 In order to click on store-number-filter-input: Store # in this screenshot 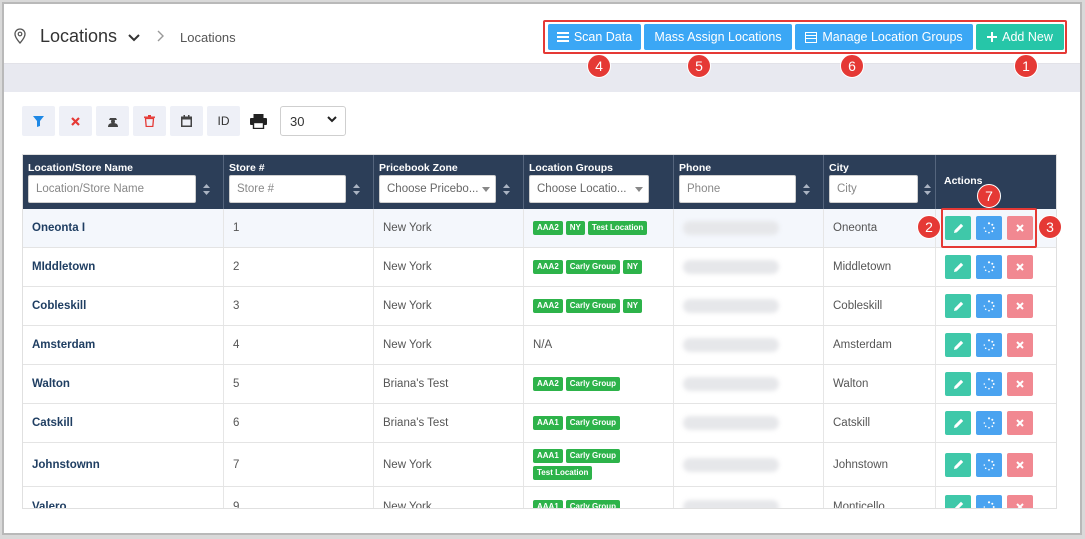, I will do `click(287, 189)`.